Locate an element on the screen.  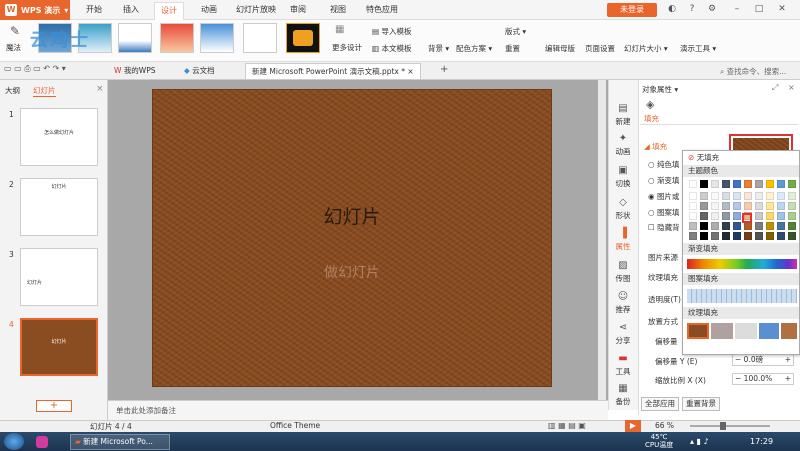
texture-swatch-granite is located at coordinates (722, 331).